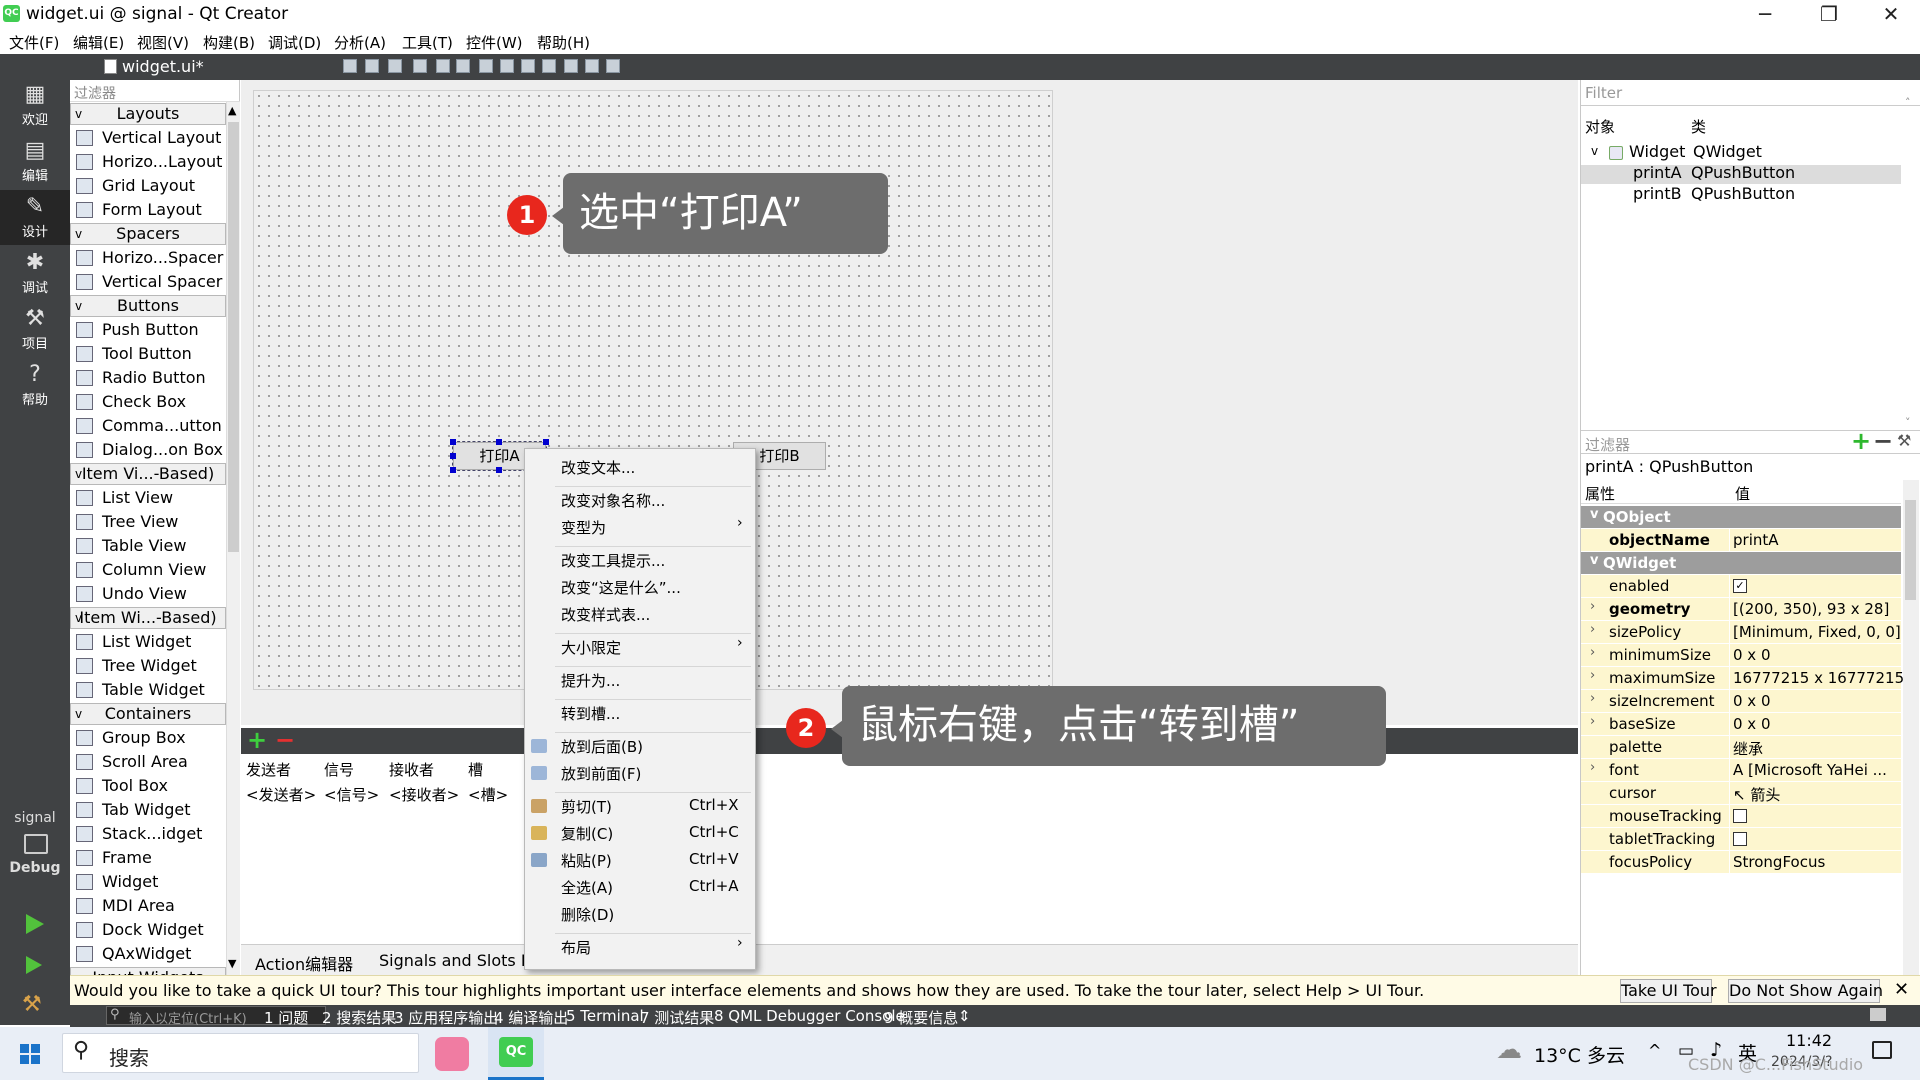 This screenshot has width=1920, height=1080. I want to click on slot-cell: <槽>, so click(488, 794).